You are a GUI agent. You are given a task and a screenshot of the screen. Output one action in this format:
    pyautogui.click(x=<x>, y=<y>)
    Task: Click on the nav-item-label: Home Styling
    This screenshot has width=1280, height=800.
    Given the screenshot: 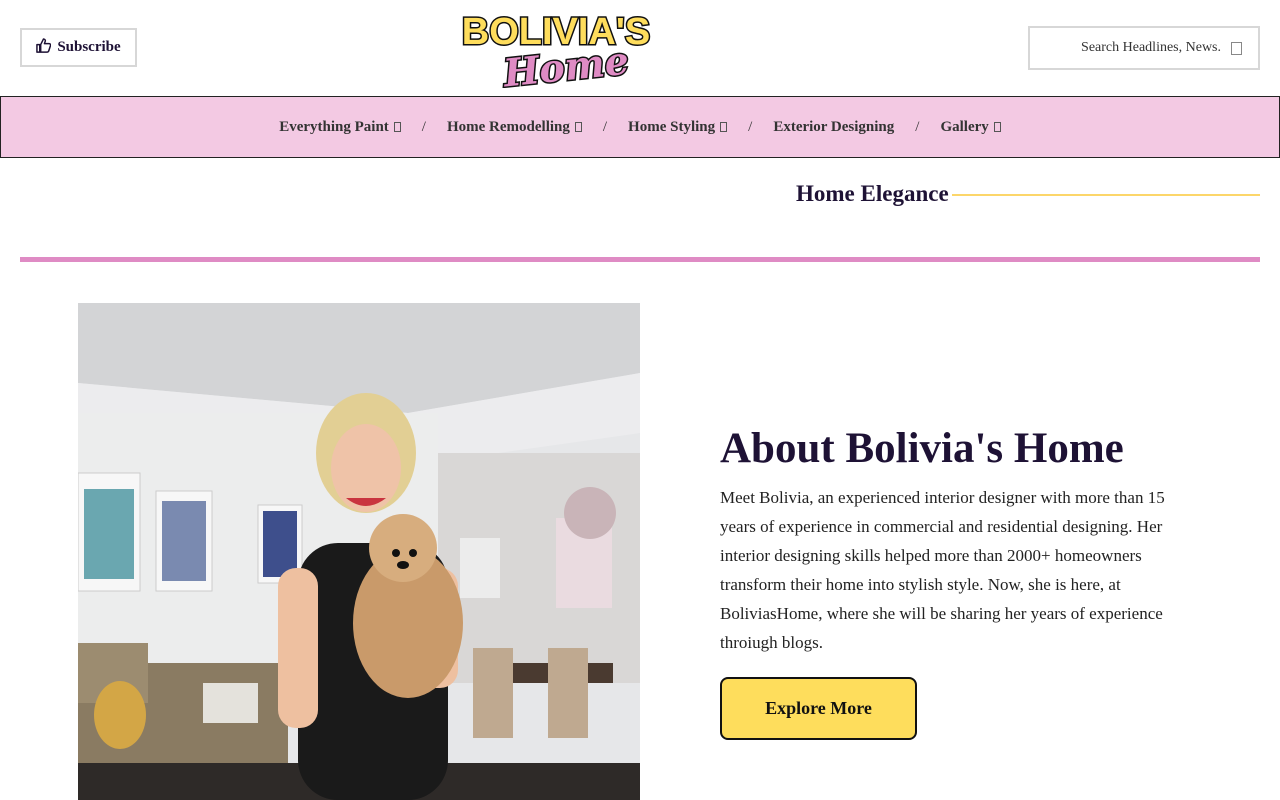 What is the action you would take?
    pyautogui.click(x=672, y=126)
    